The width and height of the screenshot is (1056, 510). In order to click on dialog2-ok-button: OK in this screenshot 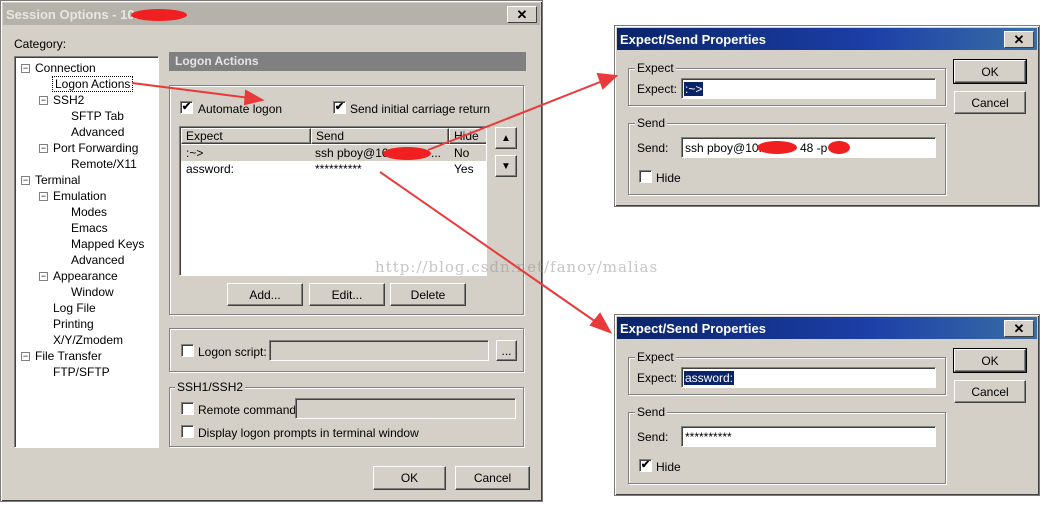, I will do `click(990, 360)`.